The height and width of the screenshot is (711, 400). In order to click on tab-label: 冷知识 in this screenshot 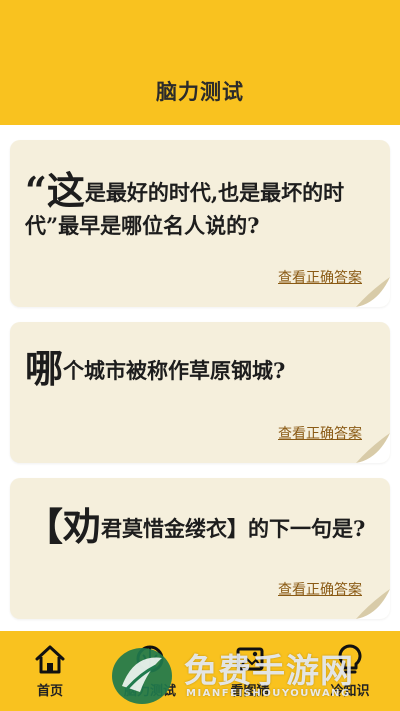, I will do `click(350, 691)`.